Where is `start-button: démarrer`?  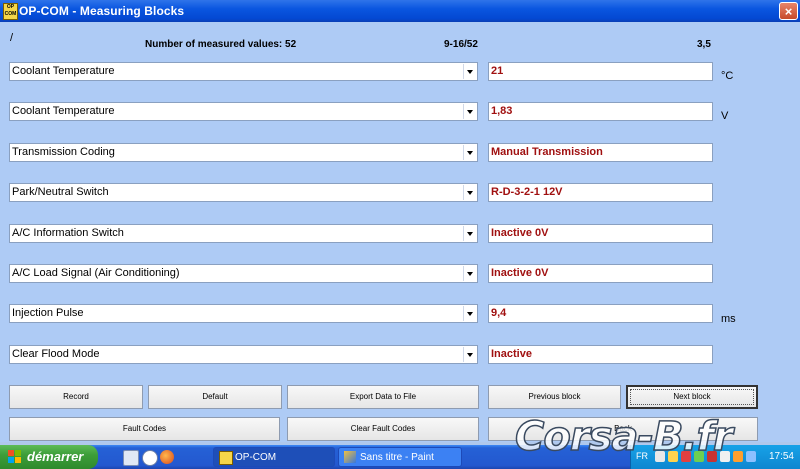
start-button: démarrer is located at coordinates (49, 457).